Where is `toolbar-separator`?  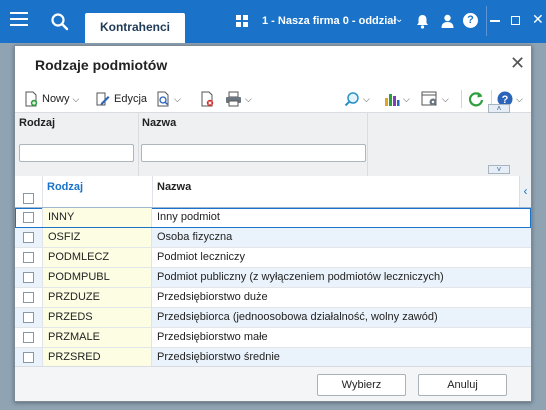 toolbar-separator is located at coordinates (461, 99).